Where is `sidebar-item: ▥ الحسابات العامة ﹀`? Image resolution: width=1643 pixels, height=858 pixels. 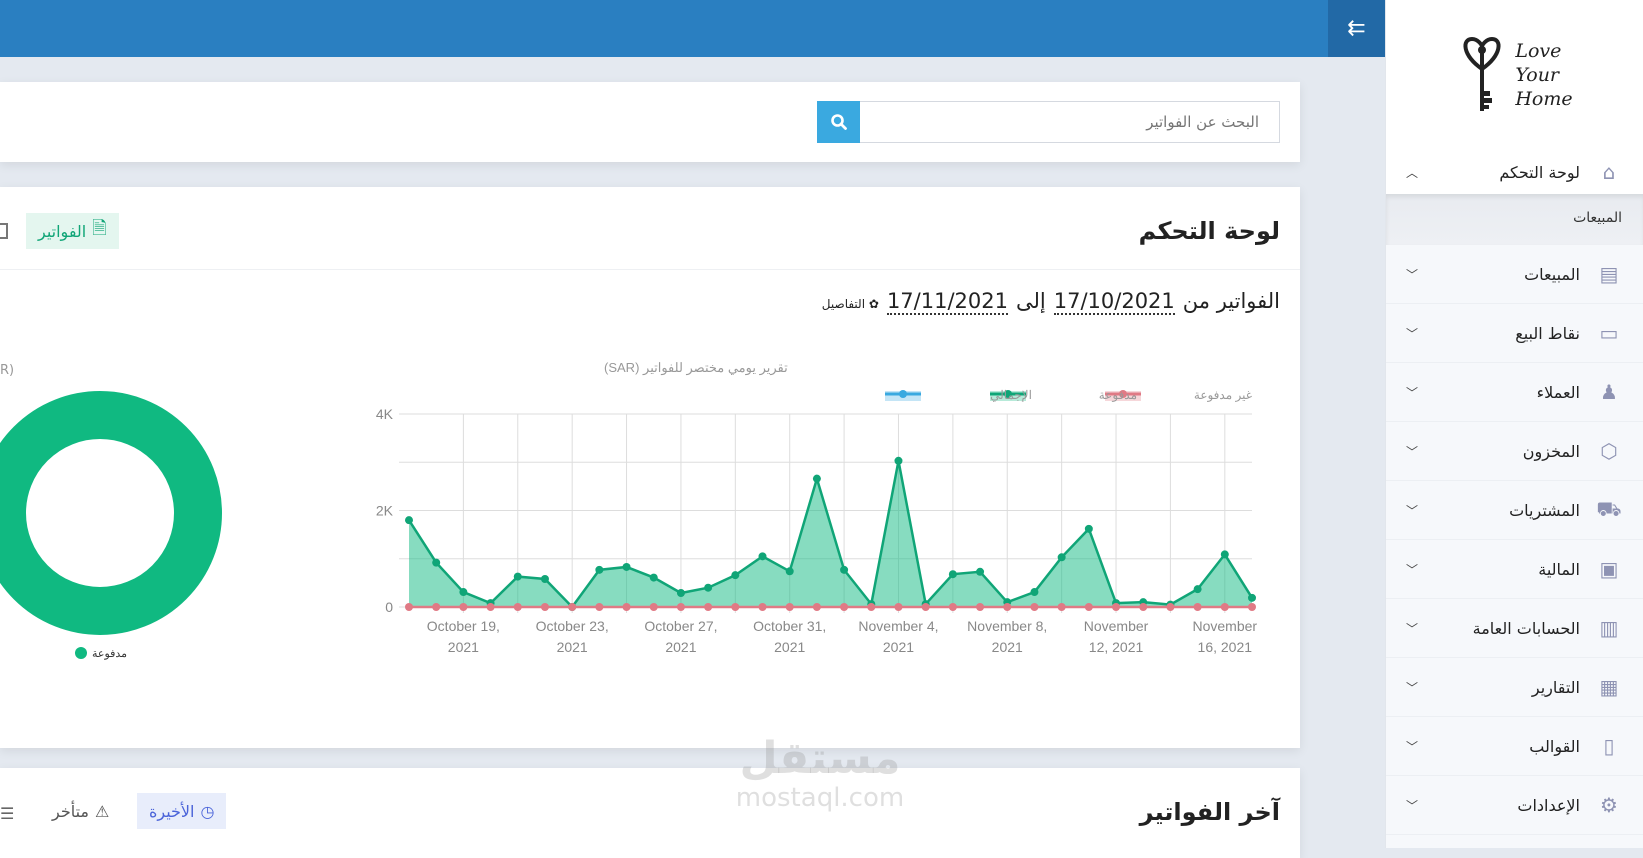 sidebar-item: ▥ الحسابات العامة ﹀ is located at coordinates (1514, 628).